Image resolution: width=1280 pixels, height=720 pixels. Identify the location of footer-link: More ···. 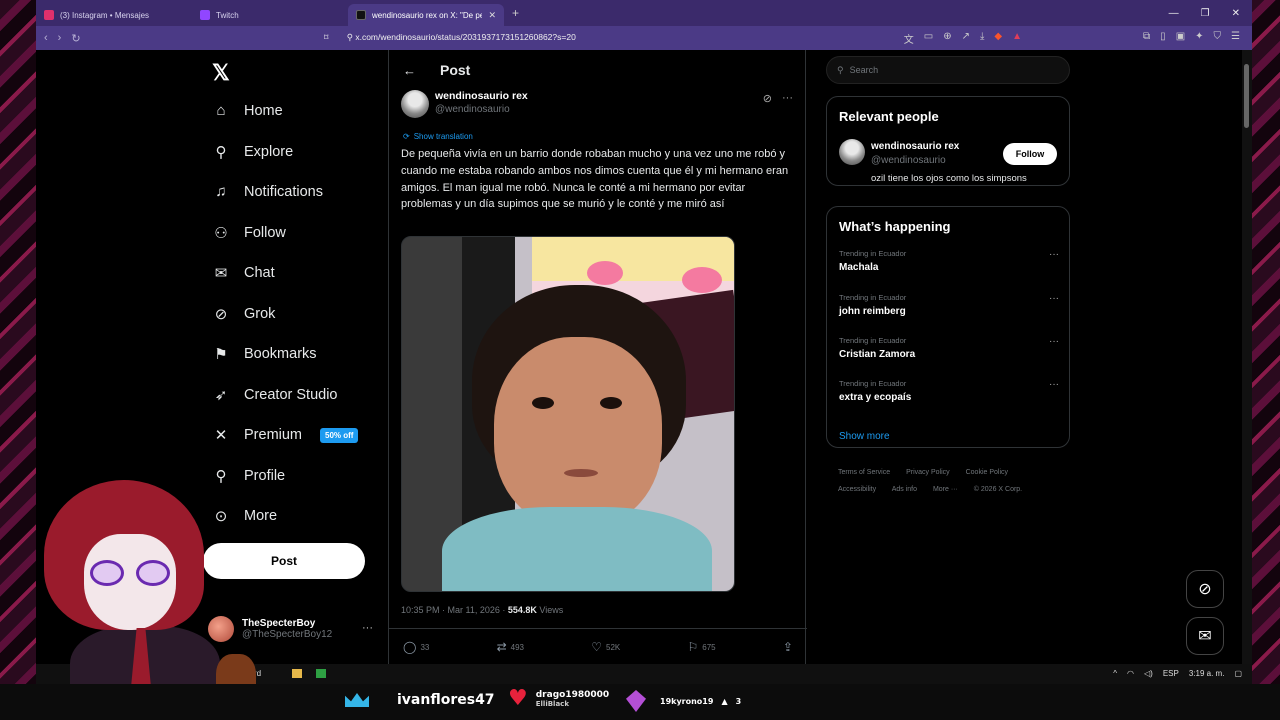
(945, 489).